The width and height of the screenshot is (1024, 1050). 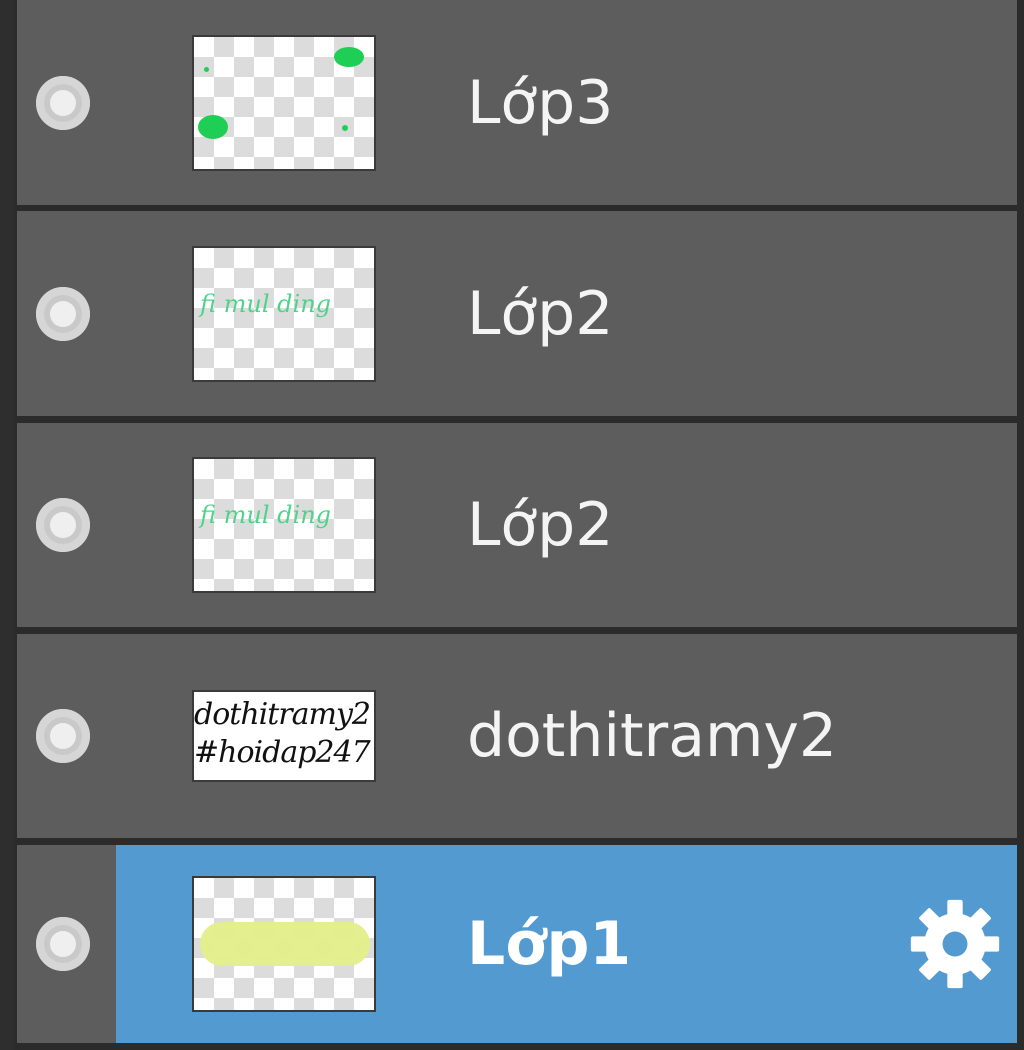 I want to click on layer-name: dothitramy2, so click(x=652, y=736).